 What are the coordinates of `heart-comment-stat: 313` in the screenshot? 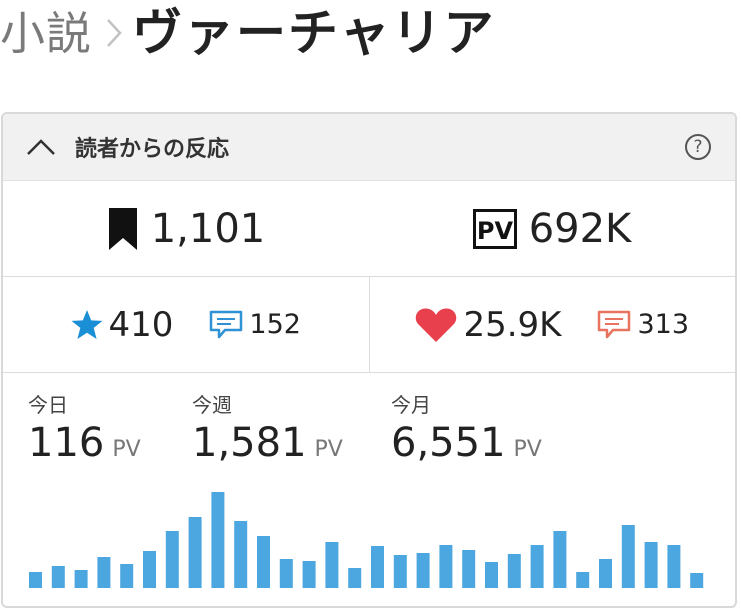 It's located at (643, 324).